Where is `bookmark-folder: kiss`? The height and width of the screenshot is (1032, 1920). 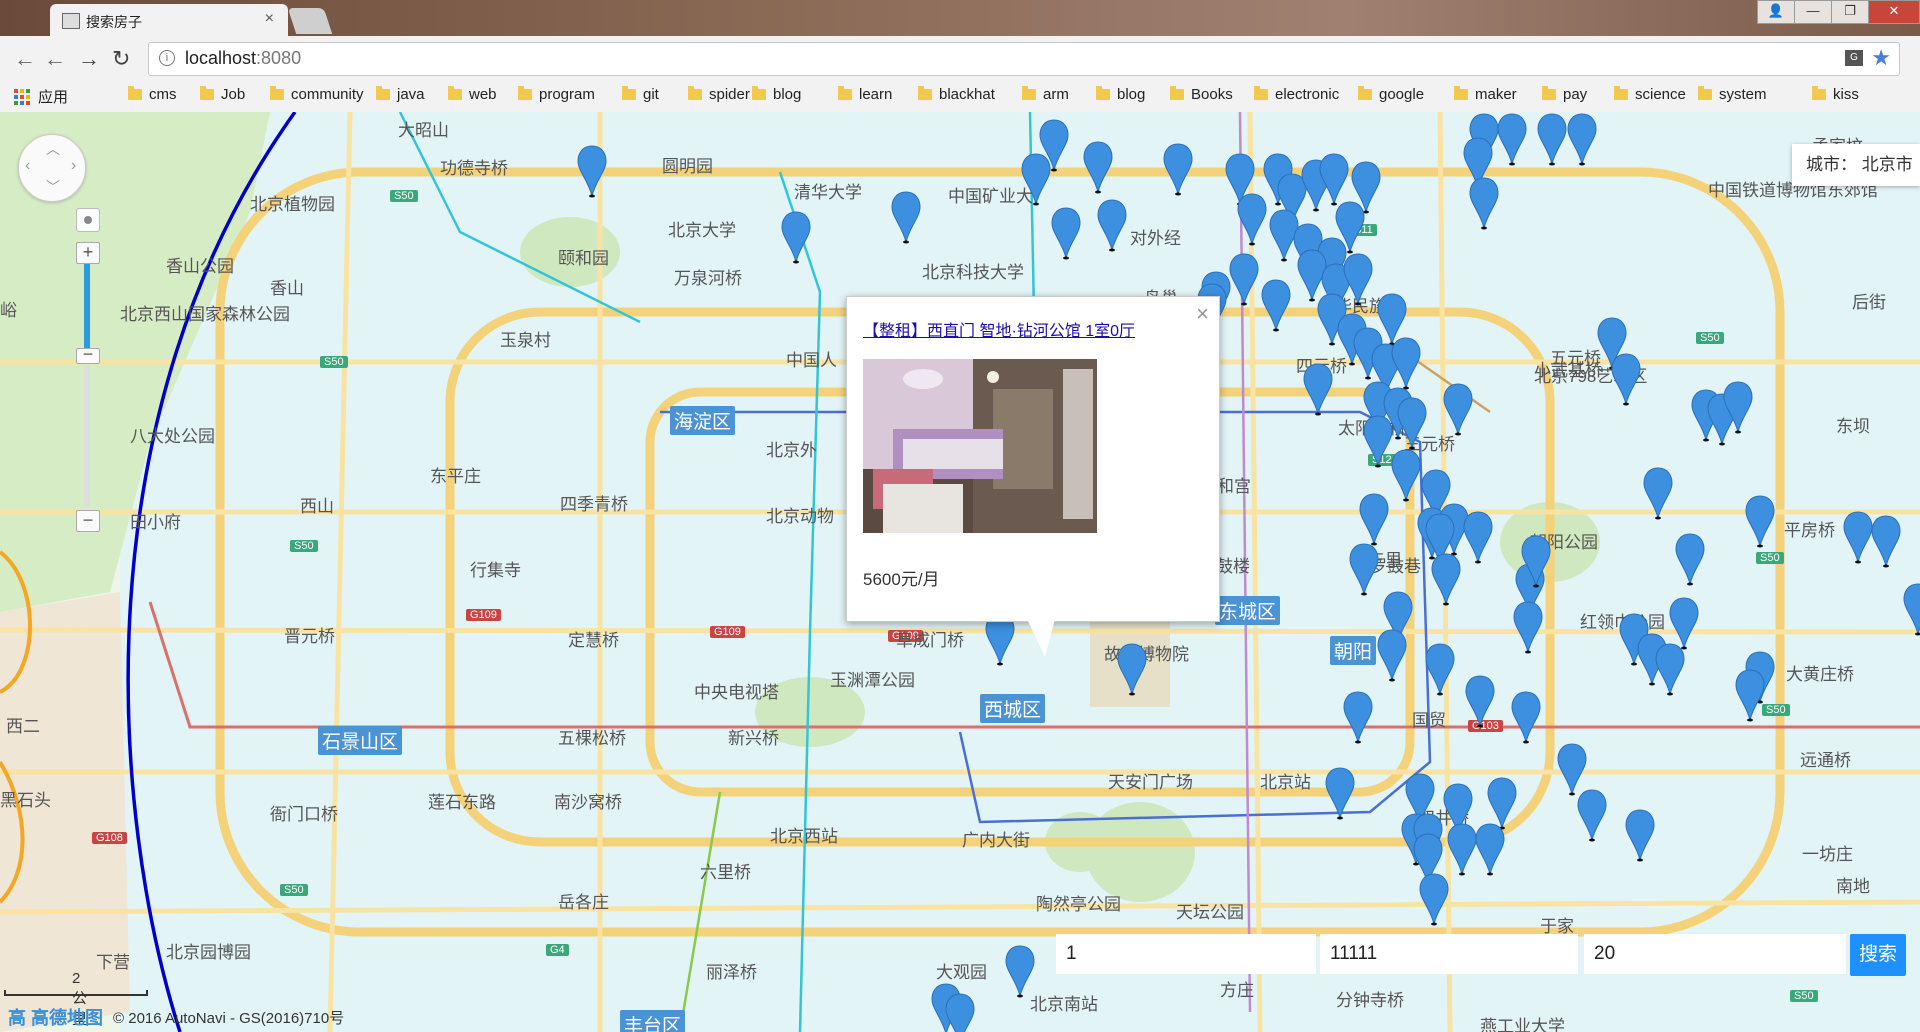 bookmark-folder: kiss is located at coordinates (1835, 94).